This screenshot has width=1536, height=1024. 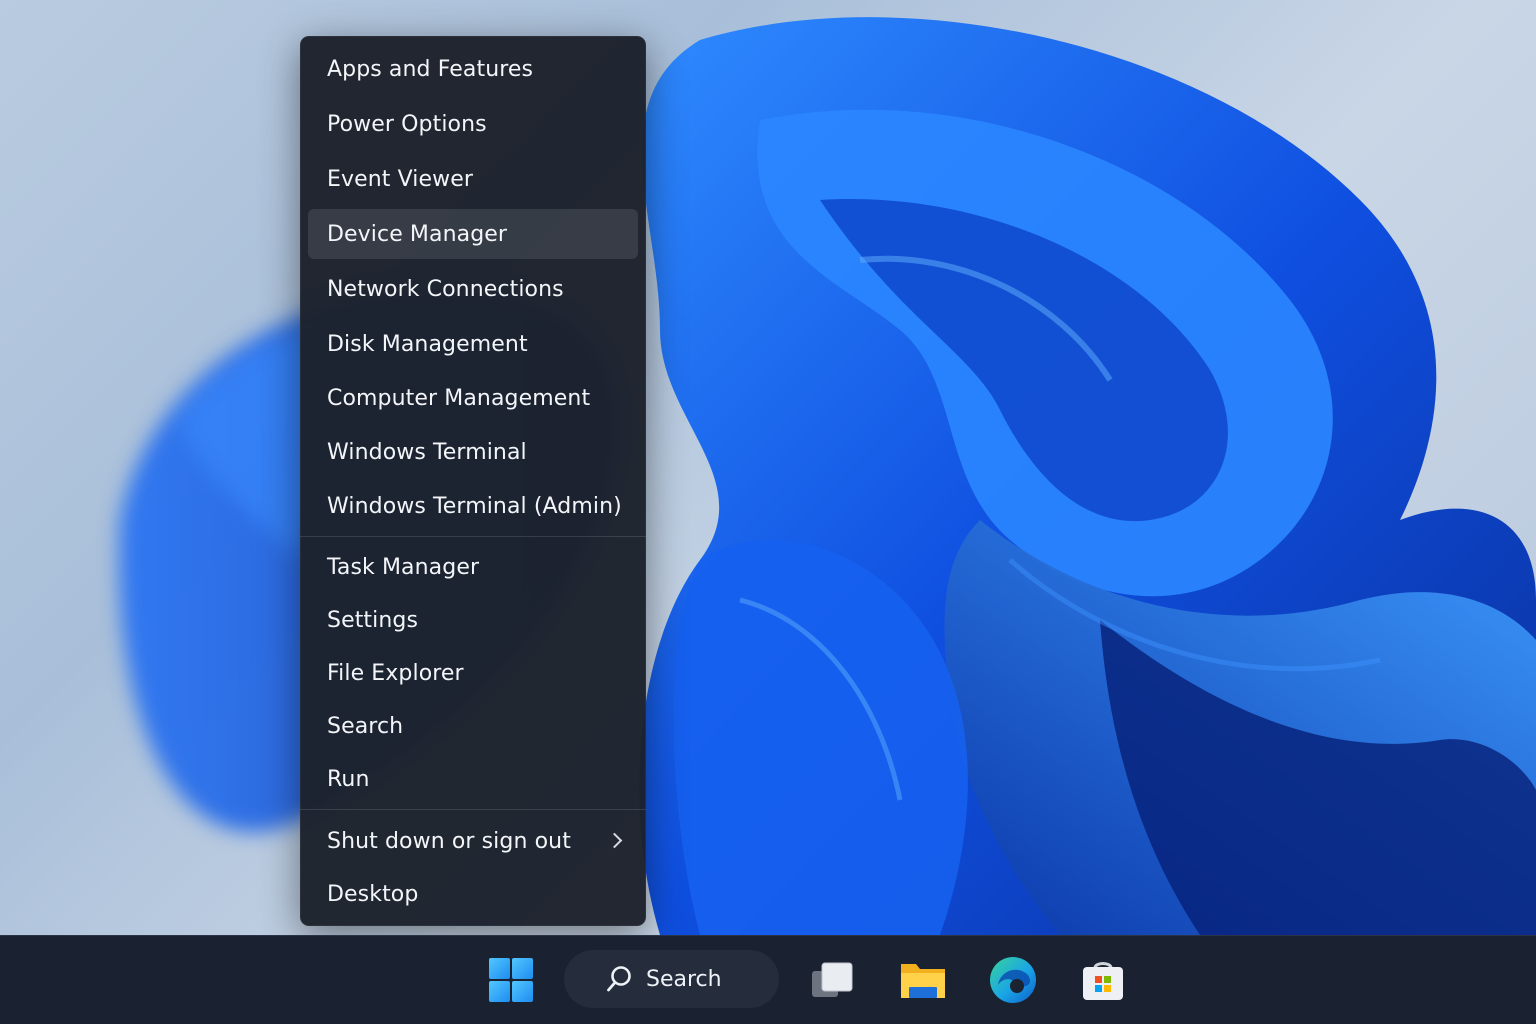 What do you see at coordinates (348, 779) in the screenshot?
I see `menu-item-label: Run` at bounding box center [348, 779].